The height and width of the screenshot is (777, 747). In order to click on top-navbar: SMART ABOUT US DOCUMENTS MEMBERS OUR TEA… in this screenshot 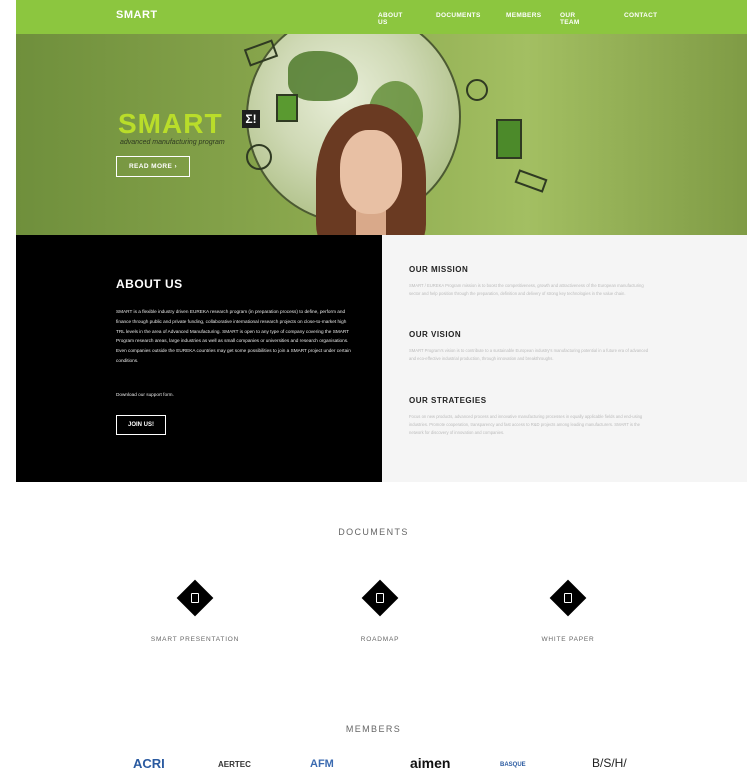, I will do `click(381, 17)`.